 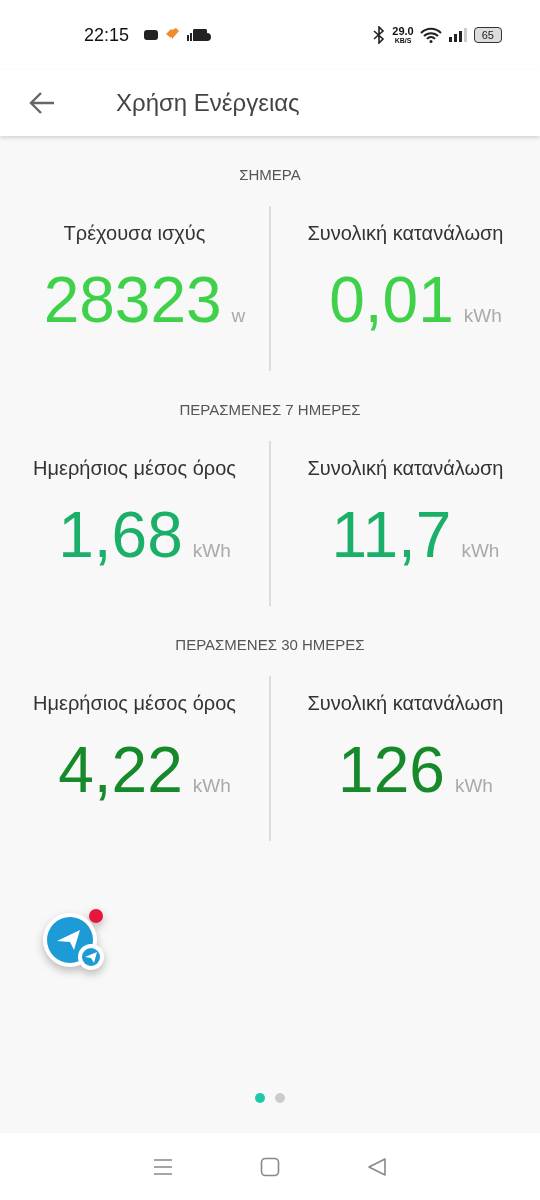 I want to click on back-triangle-icon, so click(x=376, y=1166).